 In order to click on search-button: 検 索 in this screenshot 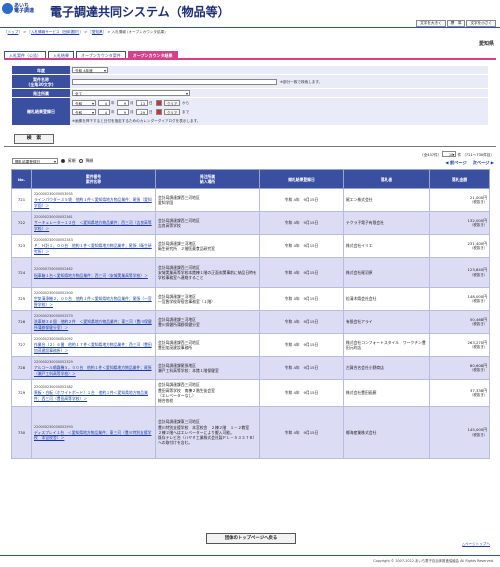, I will do `click(34, 139)`.